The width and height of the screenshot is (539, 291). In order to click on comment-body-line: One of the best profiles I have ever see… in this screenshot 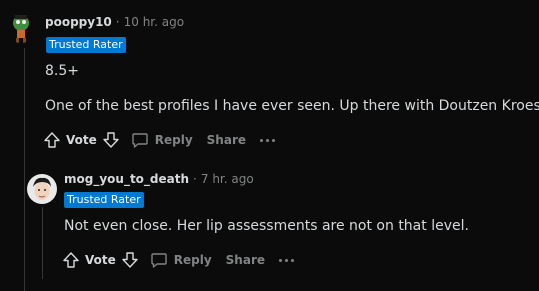, I will do `click(292, 106)`.